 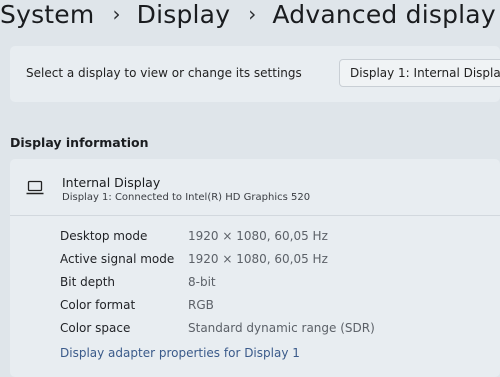 What do you see at coordinates (202, 282) in the screenshot?
I see `info-value: 8-bit` at bounding box center [202, 282].